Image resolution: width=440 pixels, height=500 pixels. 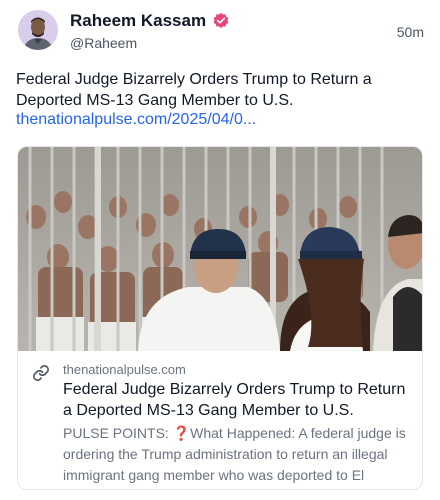 I want to click on author-name: Raheem Kassam, so click(x=150, y=21).